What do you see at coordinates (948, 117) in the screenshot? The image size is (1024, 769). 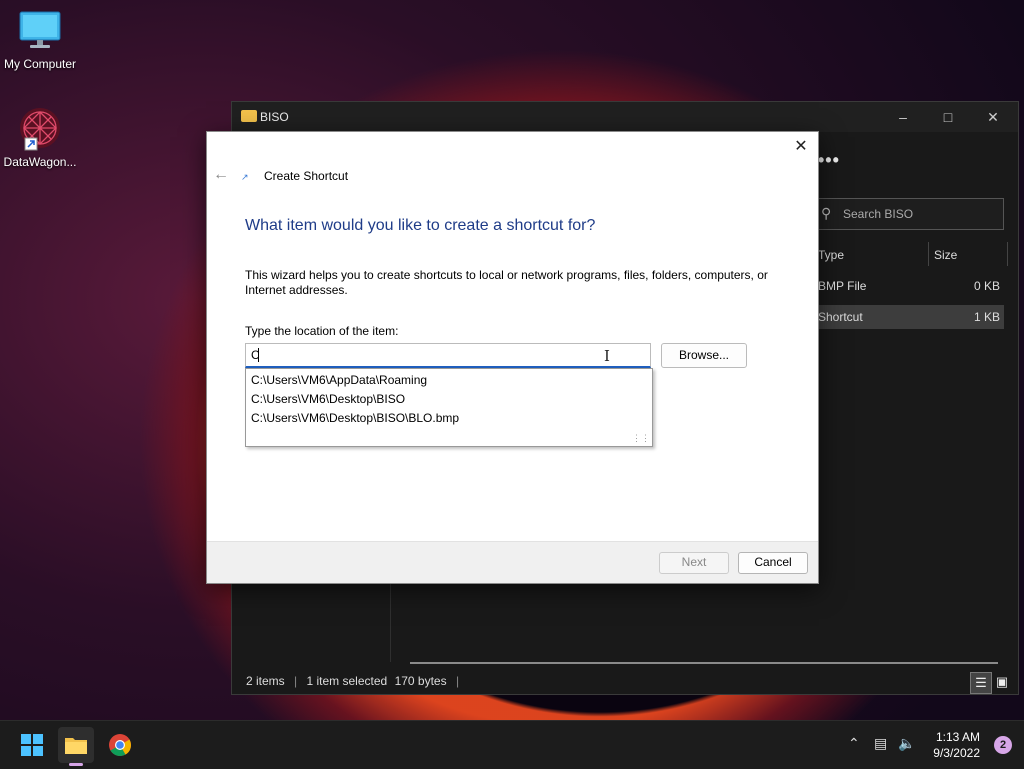 I see `maximize-icon: □` at bounding box center [948, 117].